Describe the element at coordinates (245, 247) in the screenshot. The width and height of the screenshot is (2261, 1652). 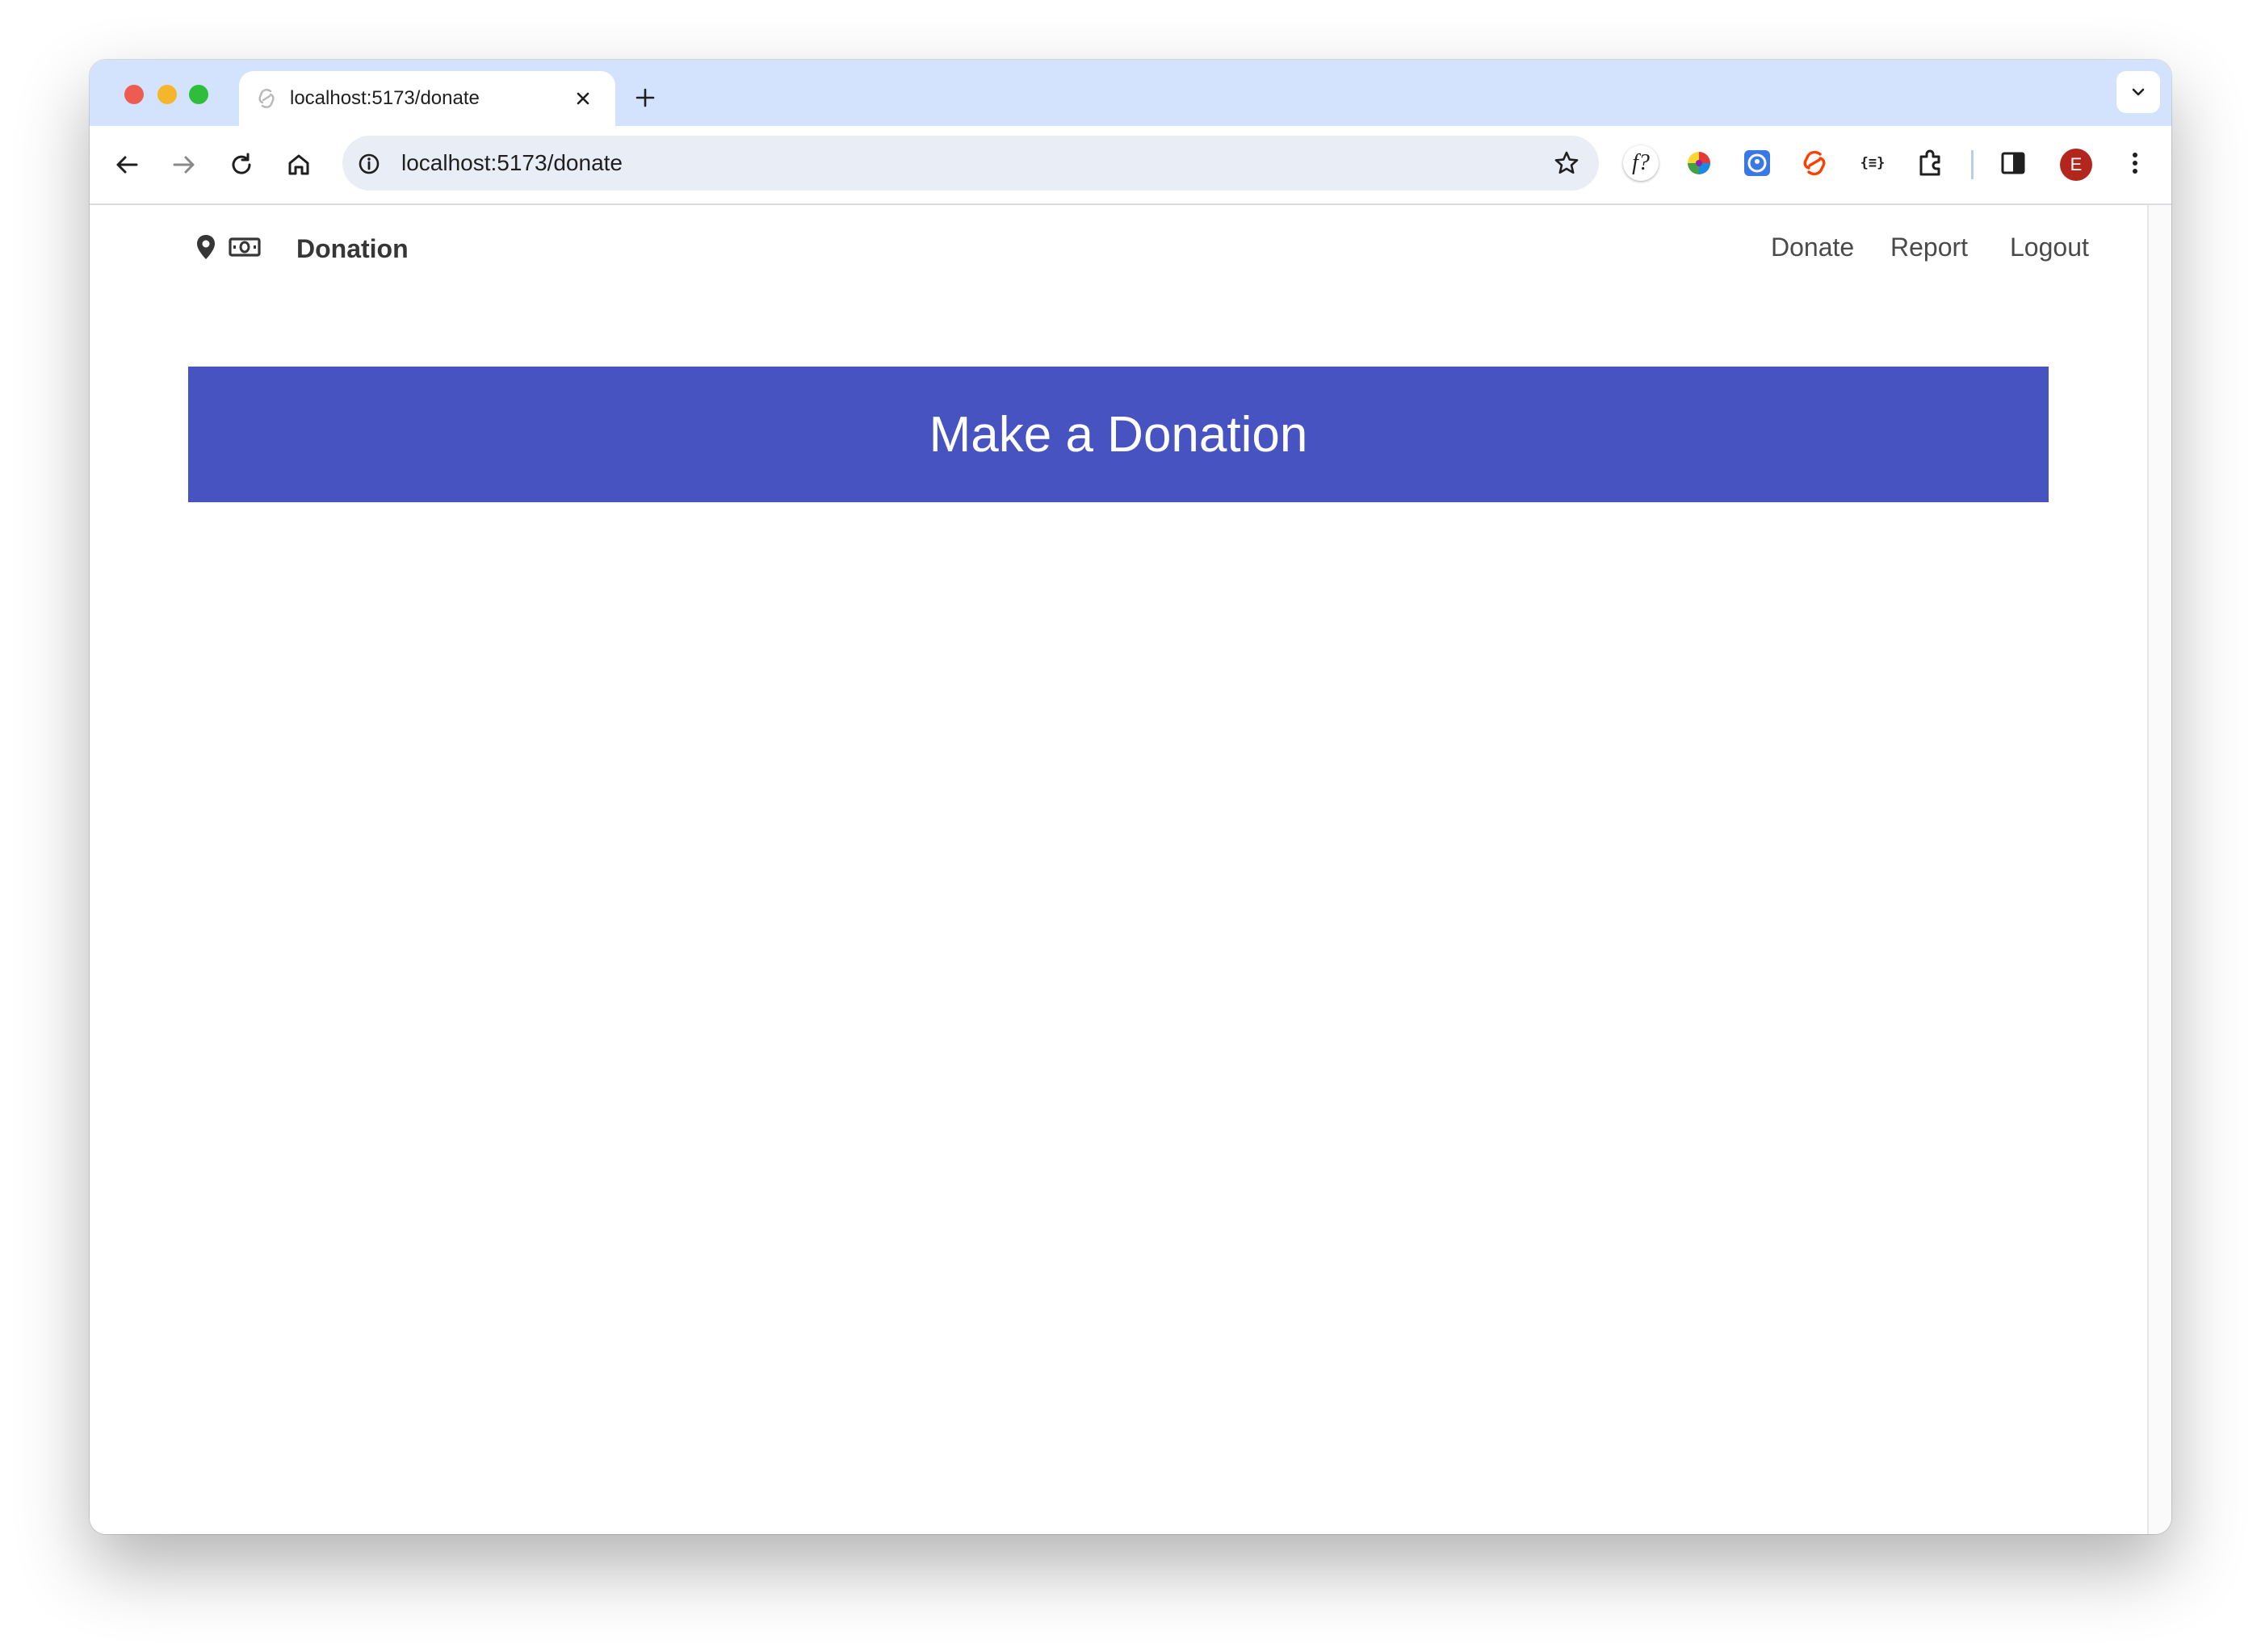
I see `money-bill-icon` at that location.